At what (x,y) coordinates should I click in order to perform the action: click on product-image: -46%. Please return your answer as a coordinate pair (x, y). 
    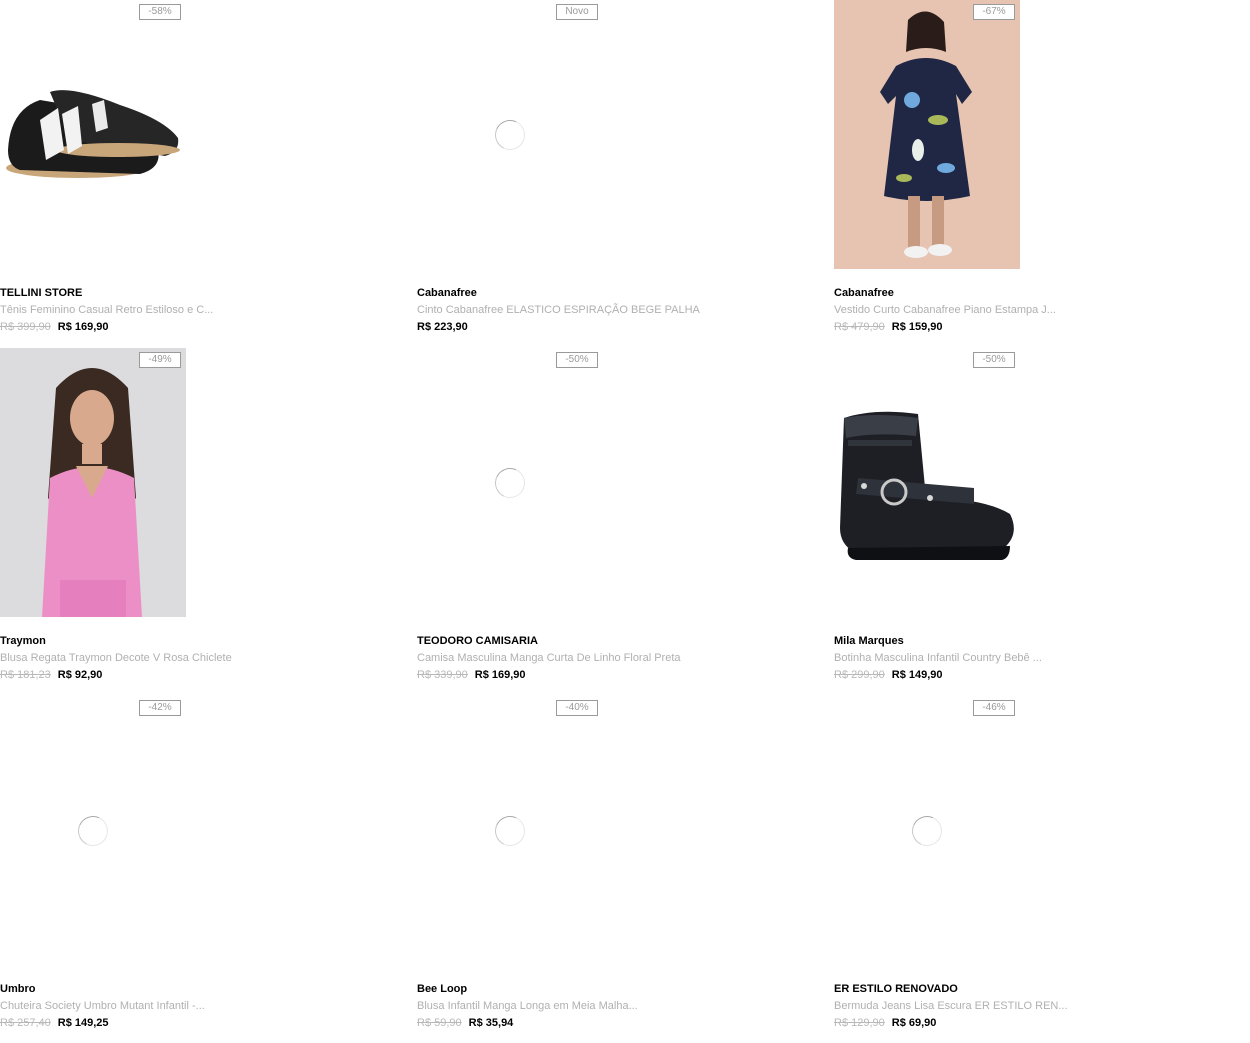
    Looking at the image, I should click on (927, 830).